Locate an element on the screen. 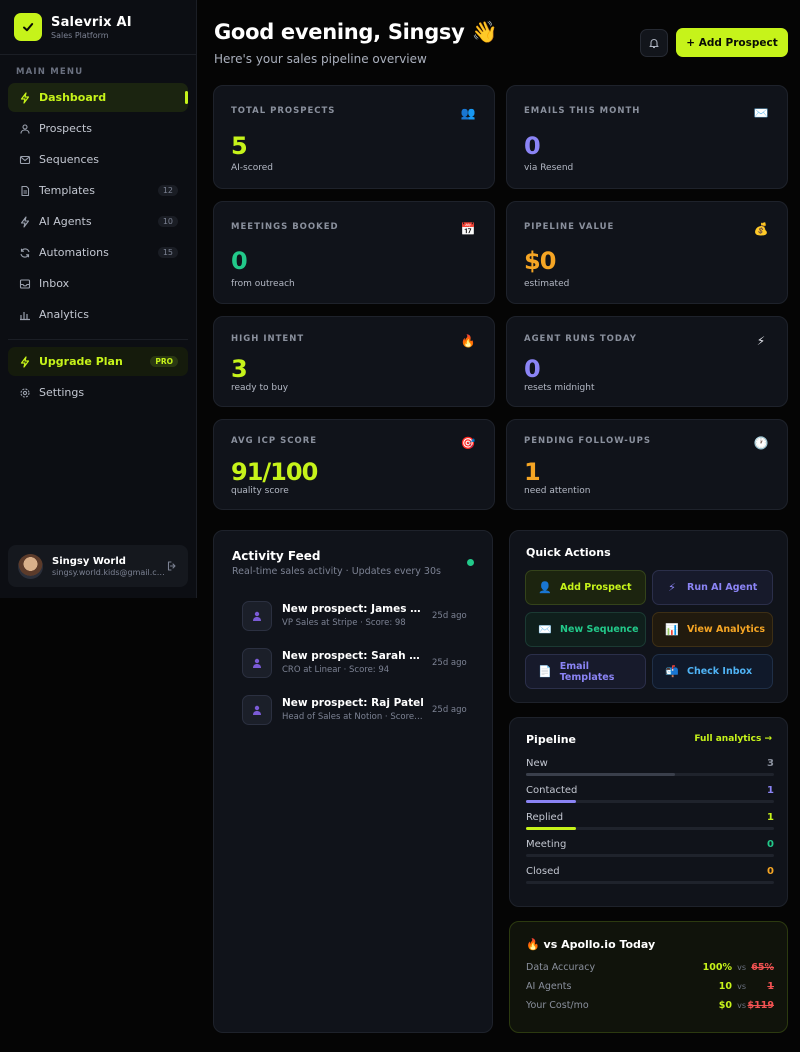  quick-action-email-templates: 📄 Email Templates is located at coordinates (585, 671).